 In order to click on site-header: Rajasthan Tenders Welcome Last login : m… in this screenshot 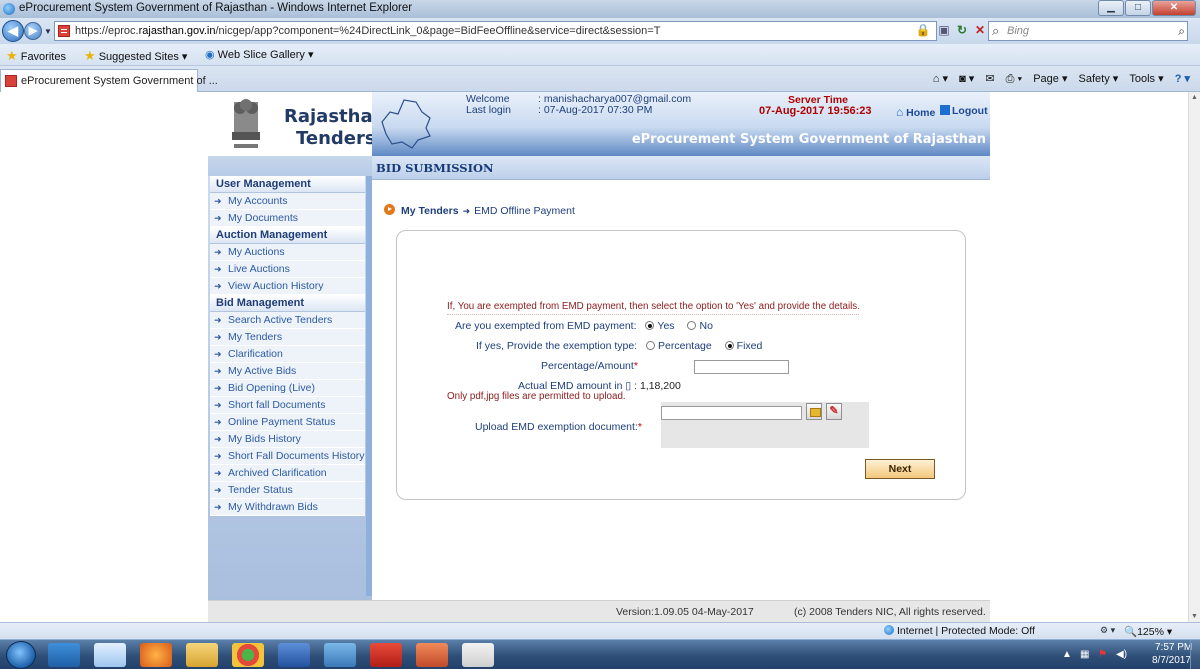, I will do `click(599, 124)`.